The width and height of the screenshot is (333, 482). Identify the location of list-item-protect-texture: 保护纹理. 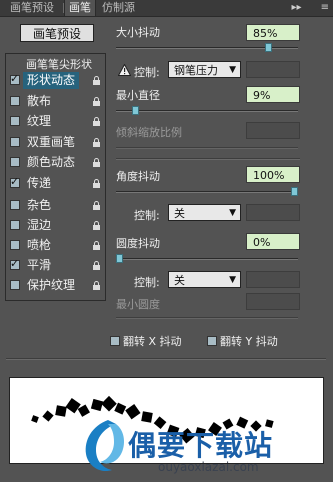
(55, 285).